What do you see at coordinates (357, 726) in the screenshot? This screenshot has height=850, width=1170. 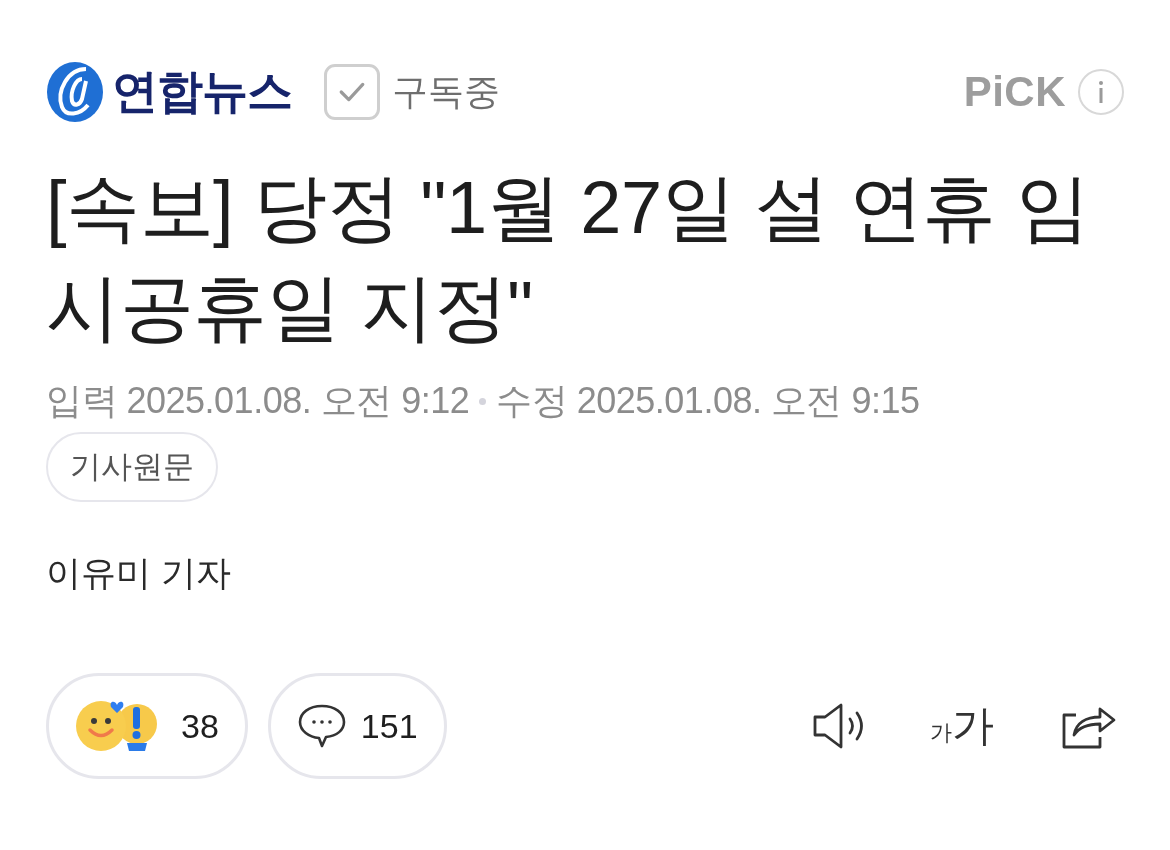 I see `comment-button: 151` at bounding box center [357, 726].